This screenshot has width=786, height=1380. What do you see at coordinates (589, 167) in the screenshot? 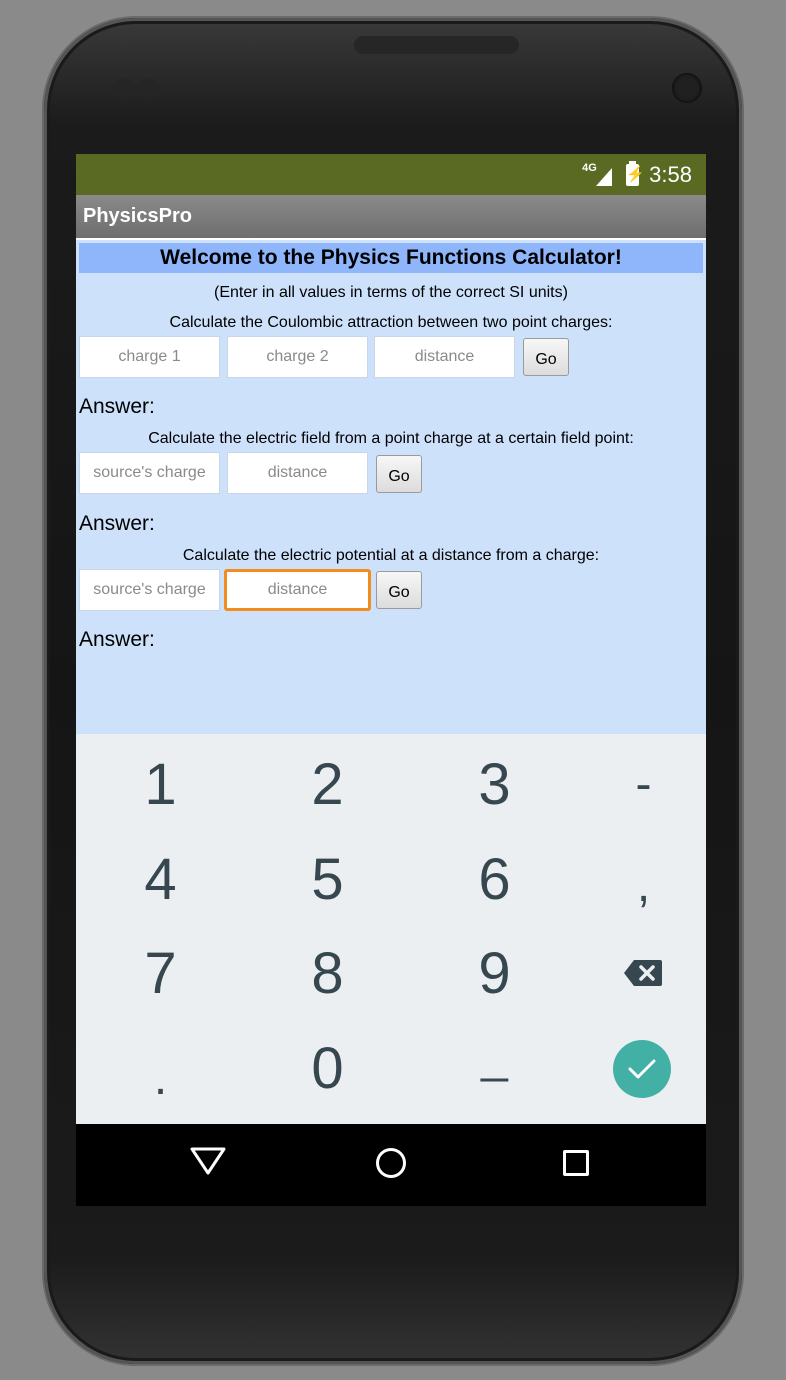
I see `network-type: 4G` at bounding box center [589, 167].